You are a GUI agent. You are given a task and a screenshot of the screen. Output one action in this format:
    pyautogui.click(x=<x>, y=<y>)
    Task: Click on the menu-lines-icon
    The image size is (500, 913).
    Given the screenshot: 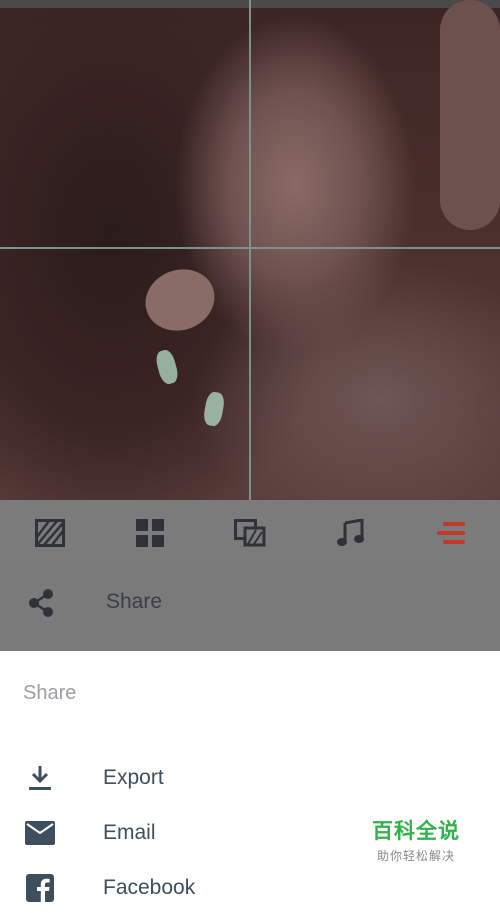 What is the action you would take?
    pyautogui.click(x=451, y=533)
    